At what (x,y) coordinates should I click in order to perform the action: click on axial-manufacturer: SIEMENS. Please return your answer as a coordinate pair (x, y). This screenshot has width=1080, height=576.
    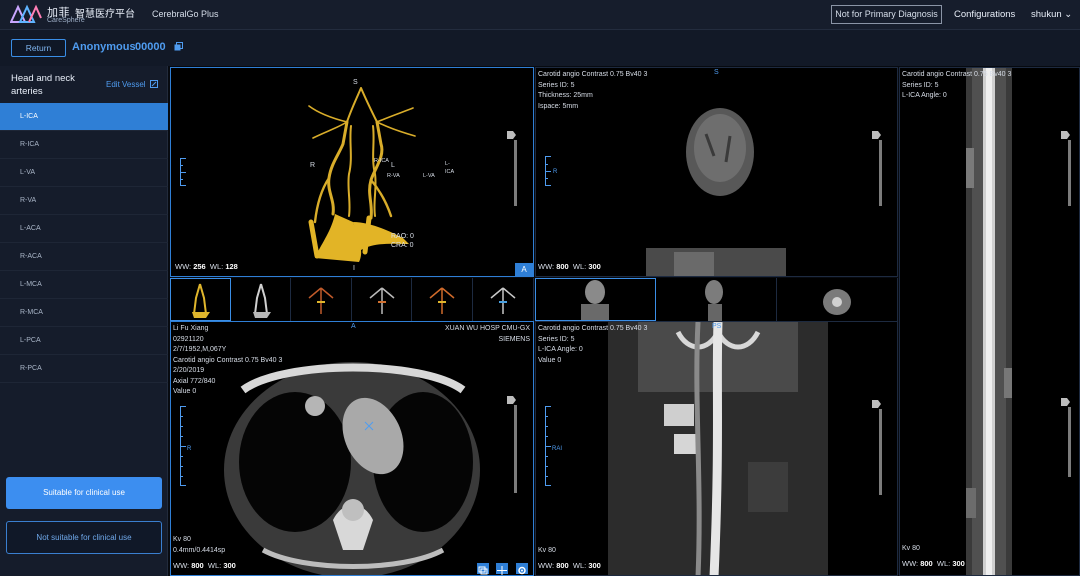
    Looking at the image, I should click on (514, 339).